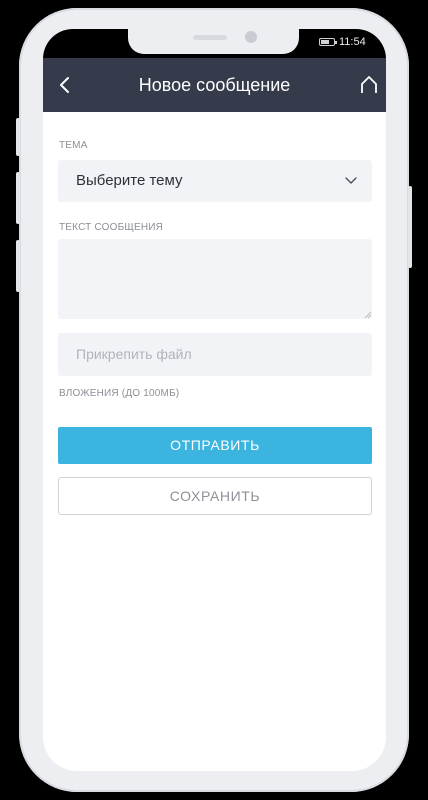 The width and height of the screenshot is (428, 800). What do you see at coordinates (210, 37) in the screenshot?
I see `speaker` at bounding box center [210, 37].